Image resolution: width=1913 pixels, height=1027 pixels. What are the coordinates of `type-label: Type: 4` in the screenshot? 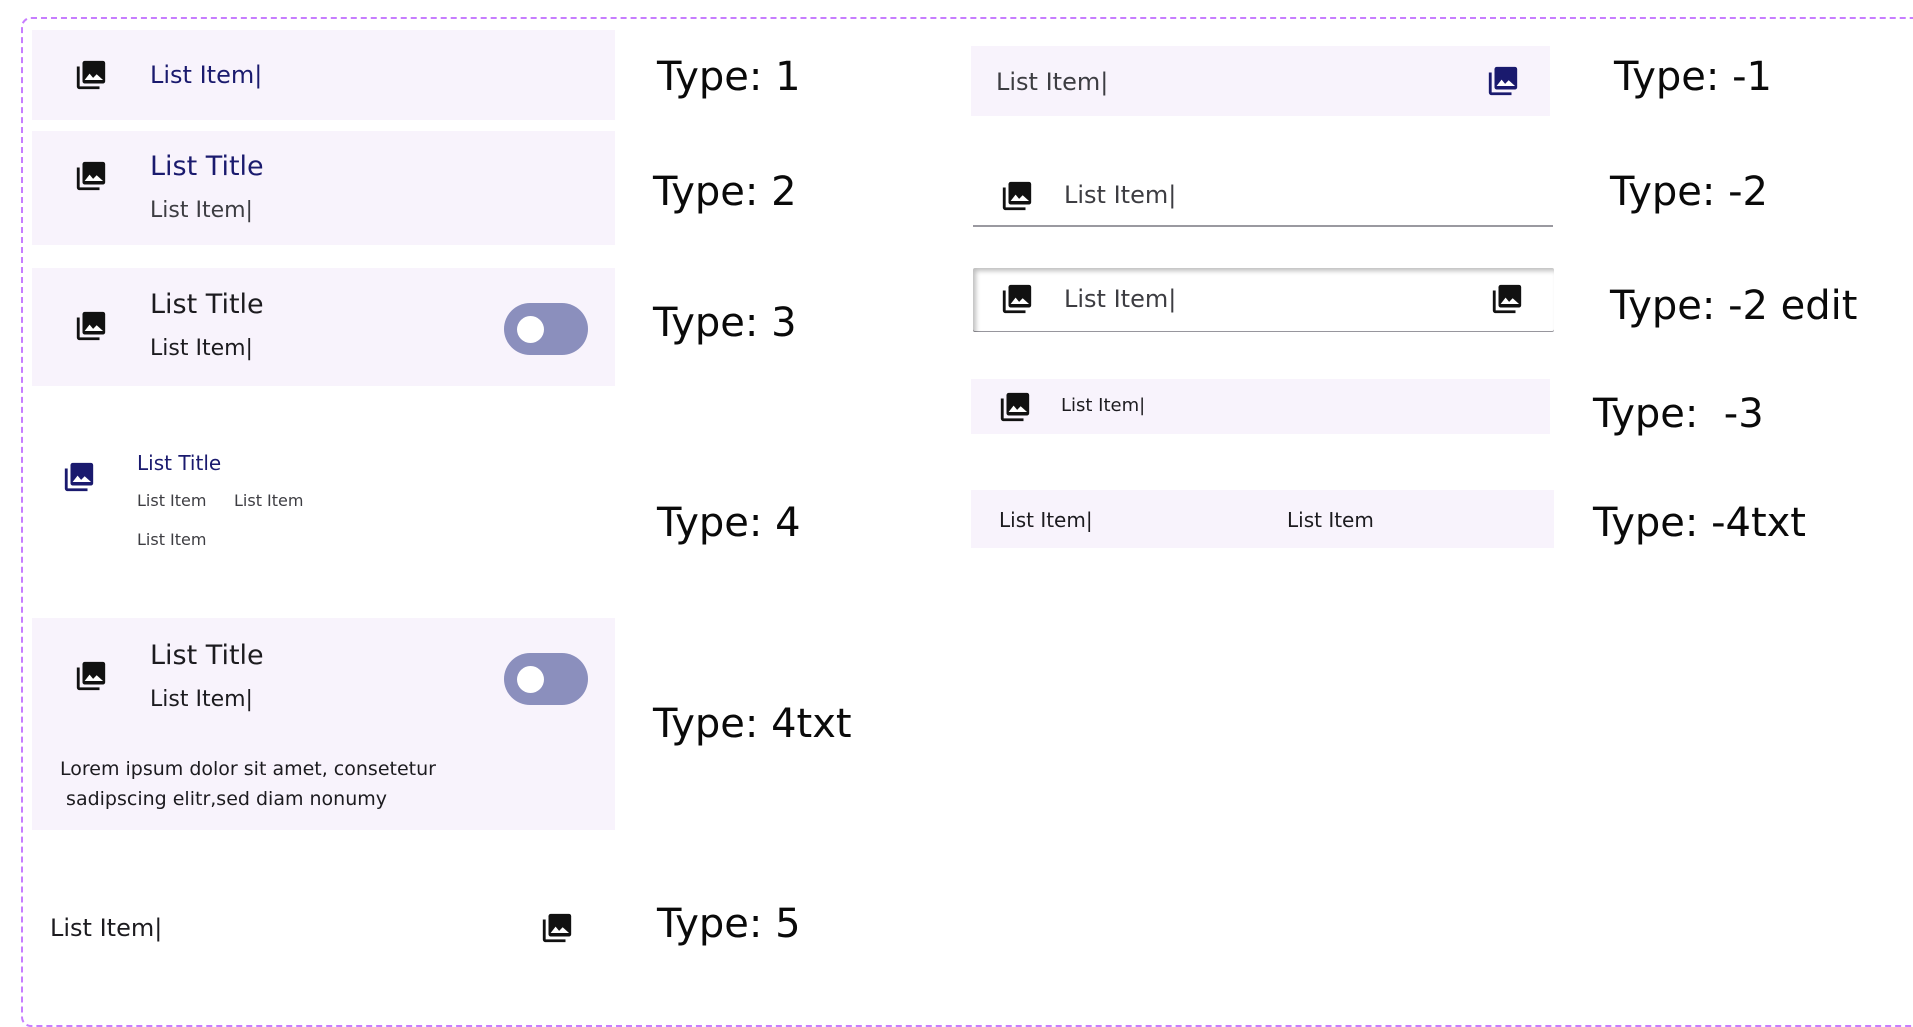 It's located at (729, 523).